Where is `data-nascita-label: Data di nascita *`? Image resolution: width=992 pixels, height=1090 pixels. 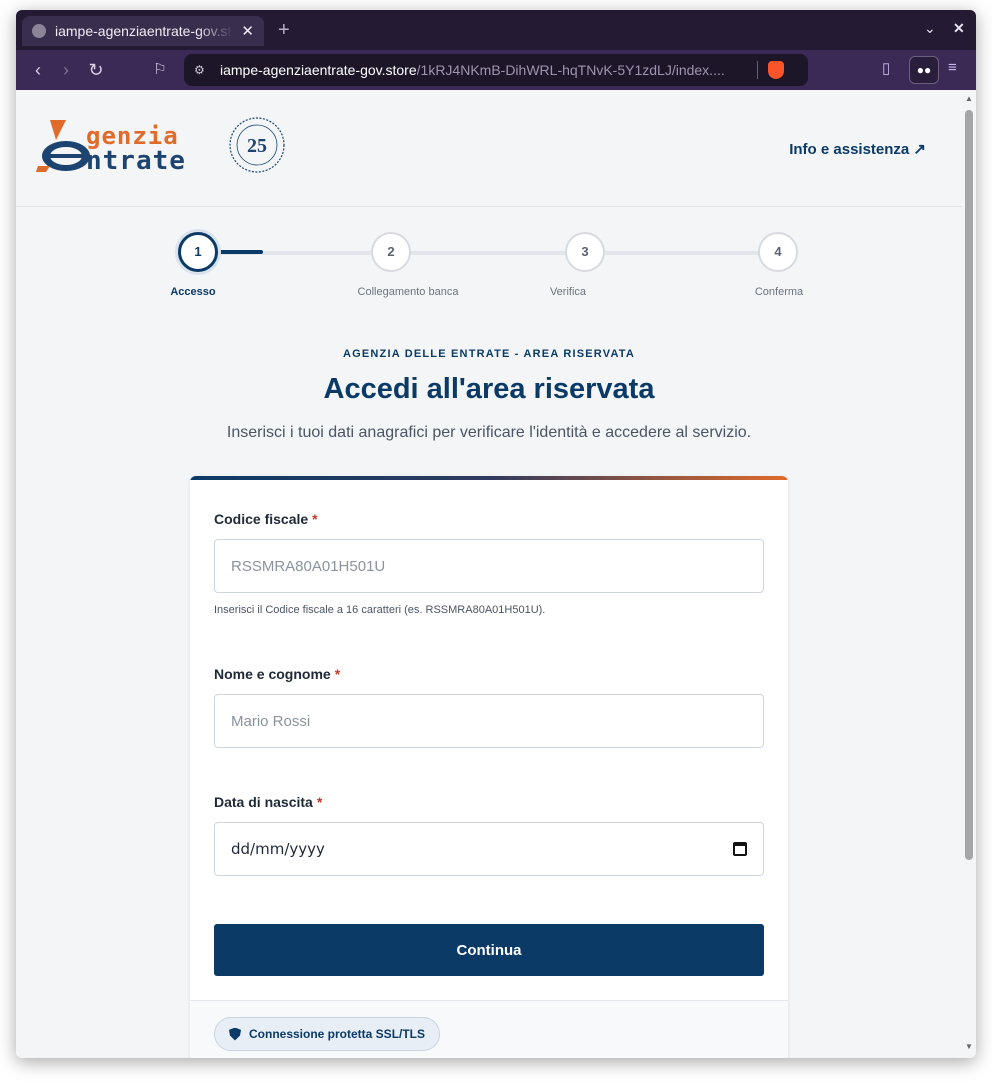
data-nascita-label: Data di nascita * is located at coordinates (268, 802).